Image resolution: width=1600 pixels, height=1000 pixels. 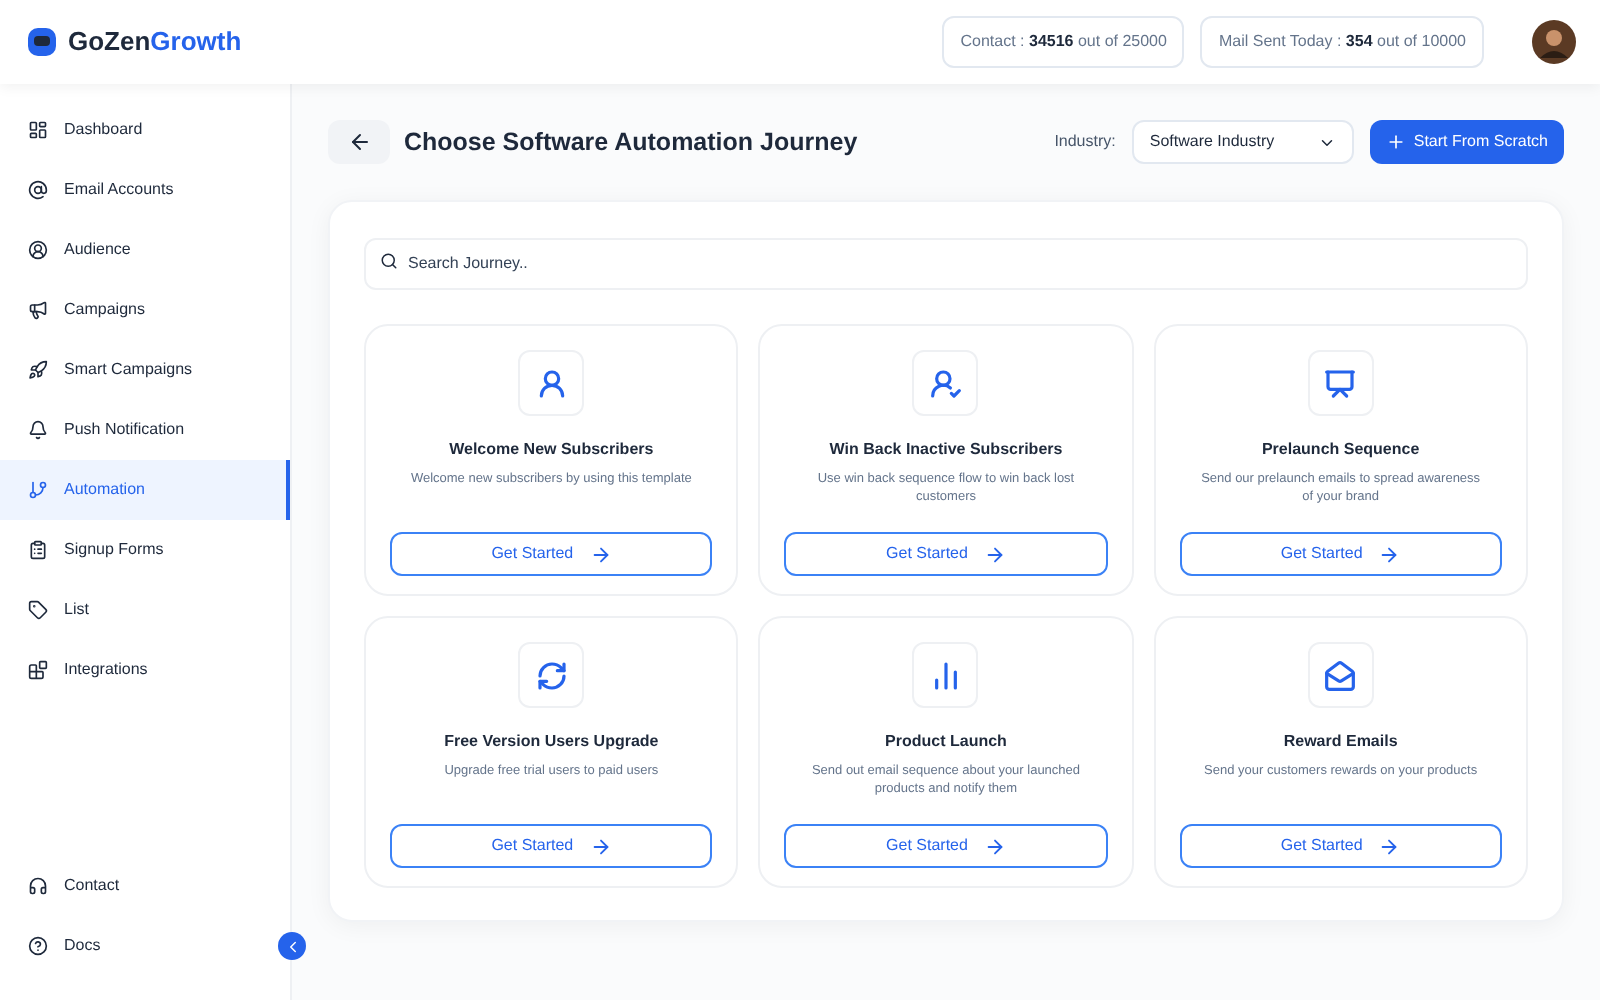 What do you see at coordinates (1085, 142) in the screenshot?
I see `industry-label: Industry:` at bounding box center [1085, 142].